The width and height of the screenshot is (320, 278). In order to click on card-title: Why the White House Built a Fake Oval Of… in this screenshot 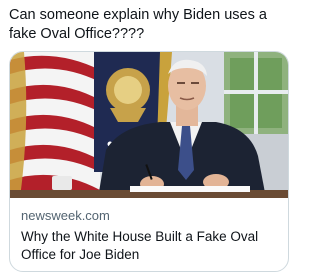, I will do `click(150, 246)`.